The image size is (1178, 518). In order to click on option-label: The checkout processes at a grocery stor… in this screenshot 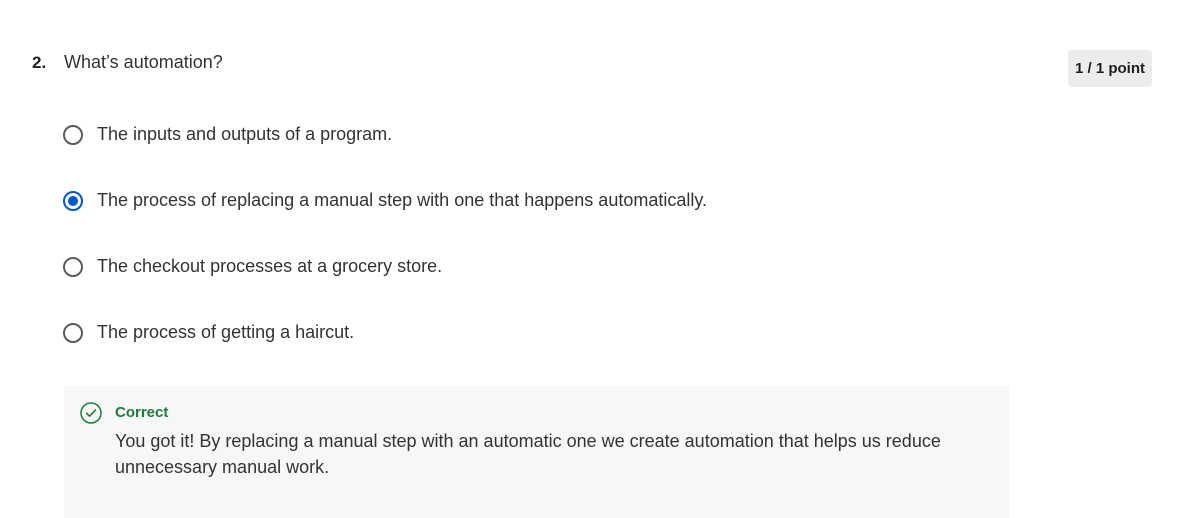, I will do `click(270, 266)`.